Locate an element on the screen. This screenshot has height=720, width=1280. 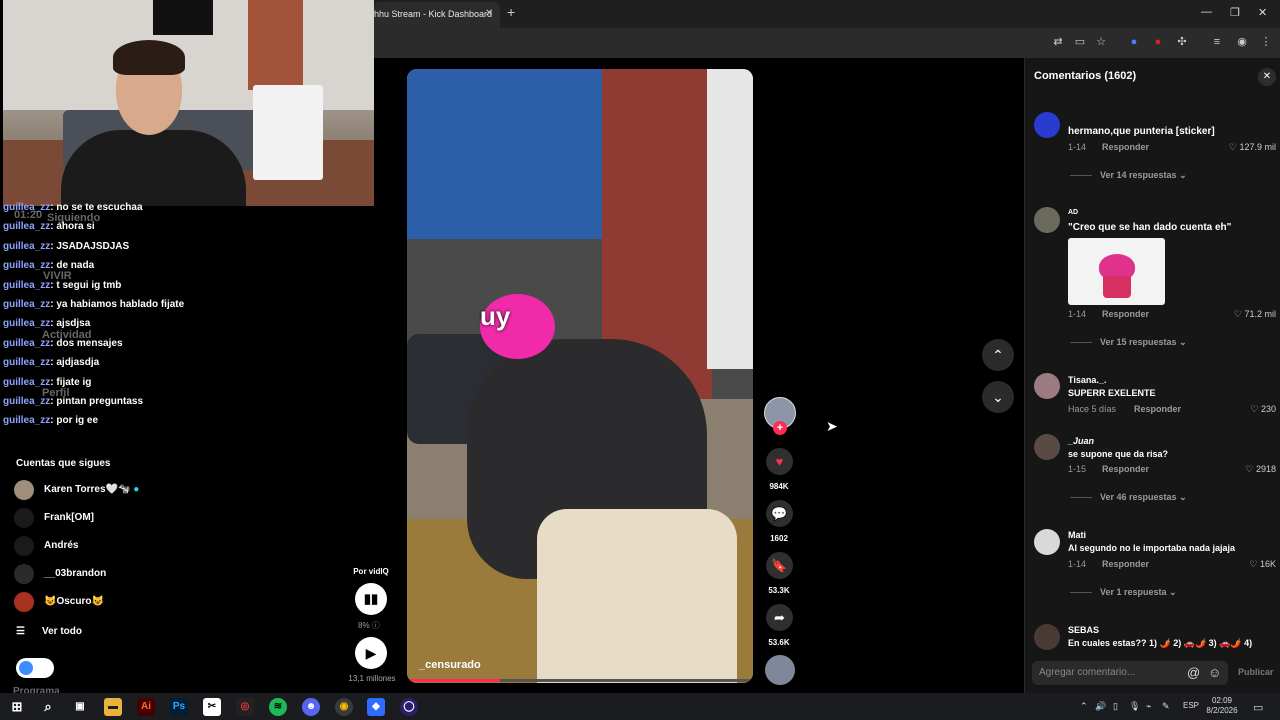
bookmark-star-icon: ☆ is located at coordinates (1101, 42).